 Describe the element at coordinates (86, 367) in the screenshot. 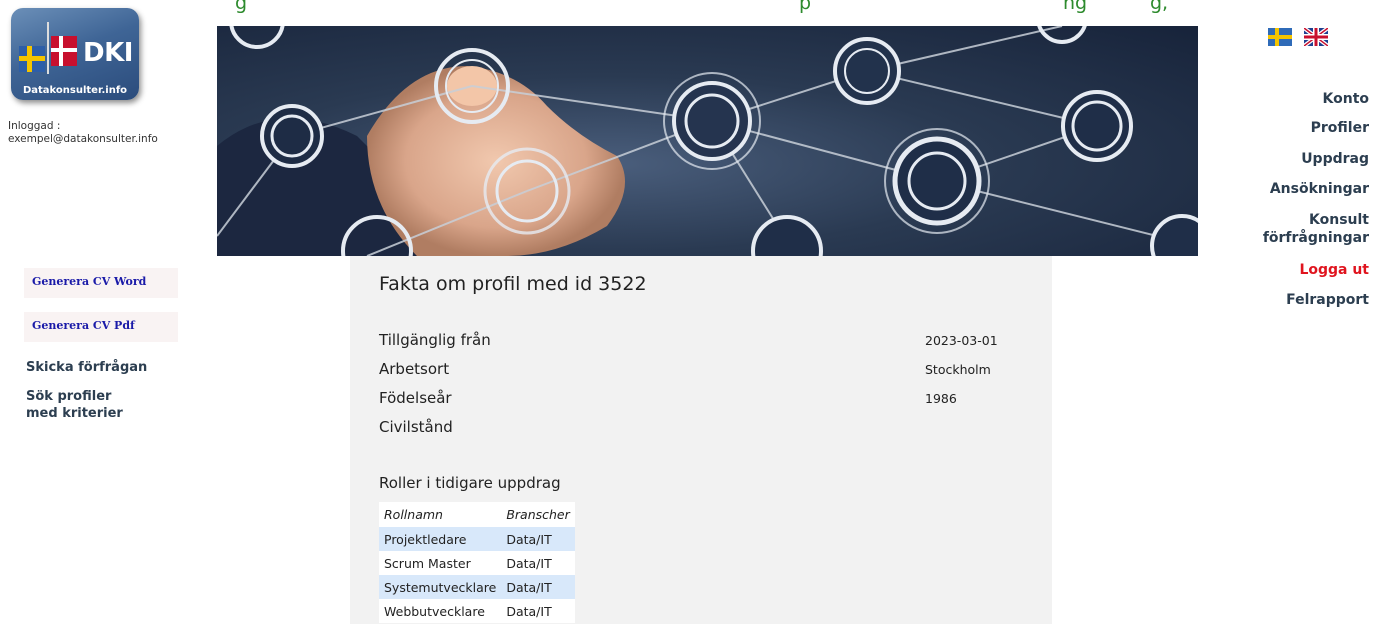

I see `send-request-link: Skicka förfrågan` at that location.